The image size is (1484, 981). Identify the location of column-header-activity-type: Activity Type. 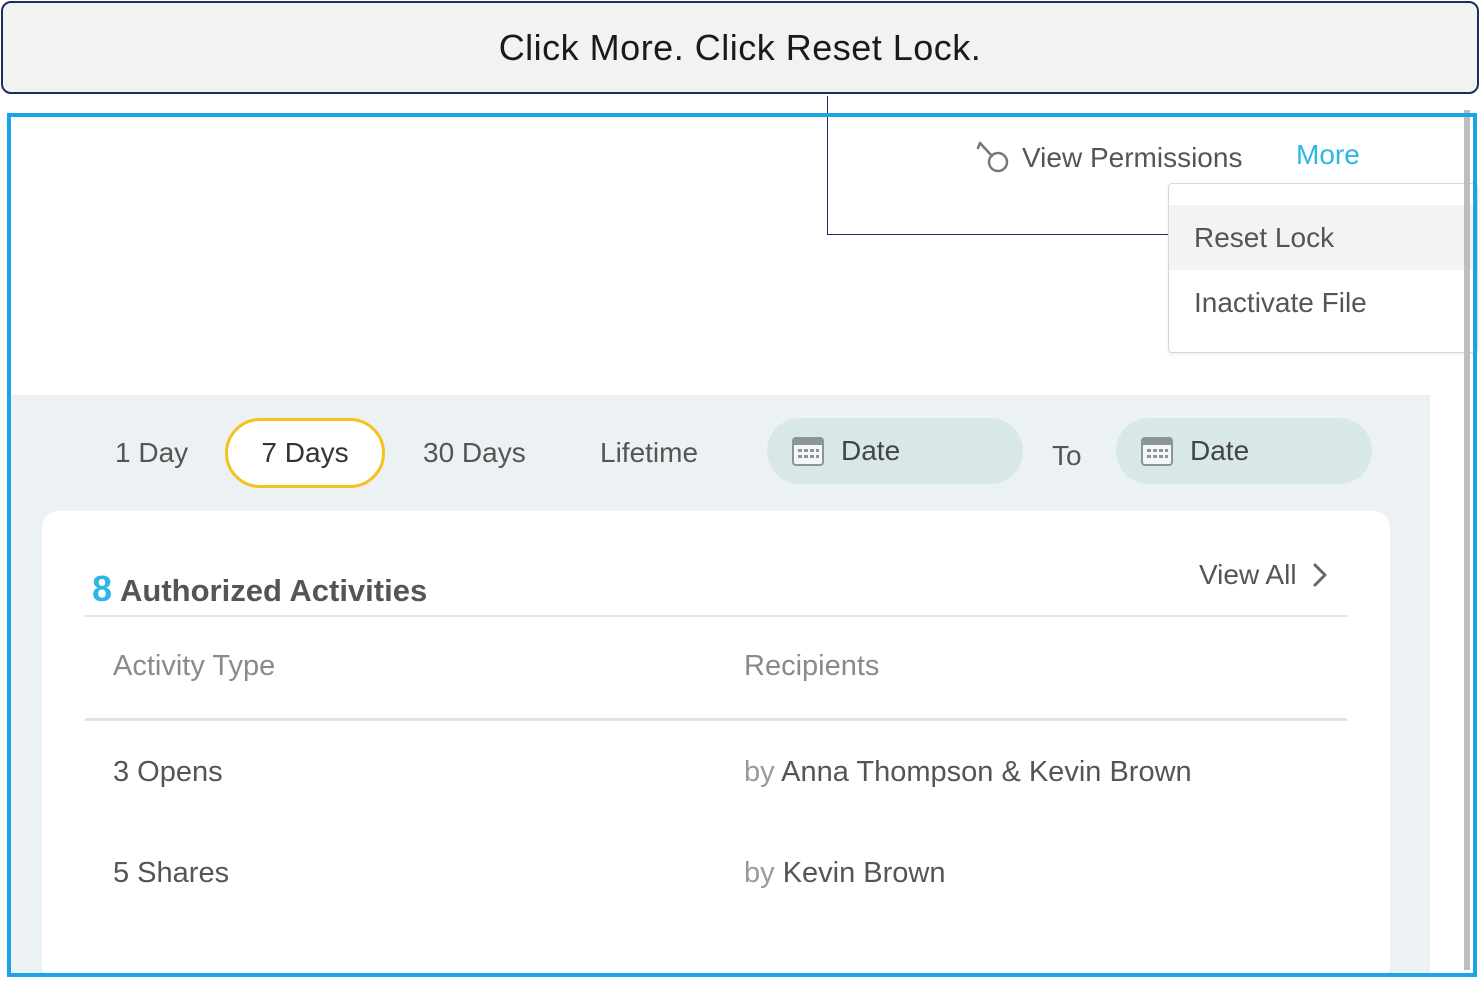
(194, 666).